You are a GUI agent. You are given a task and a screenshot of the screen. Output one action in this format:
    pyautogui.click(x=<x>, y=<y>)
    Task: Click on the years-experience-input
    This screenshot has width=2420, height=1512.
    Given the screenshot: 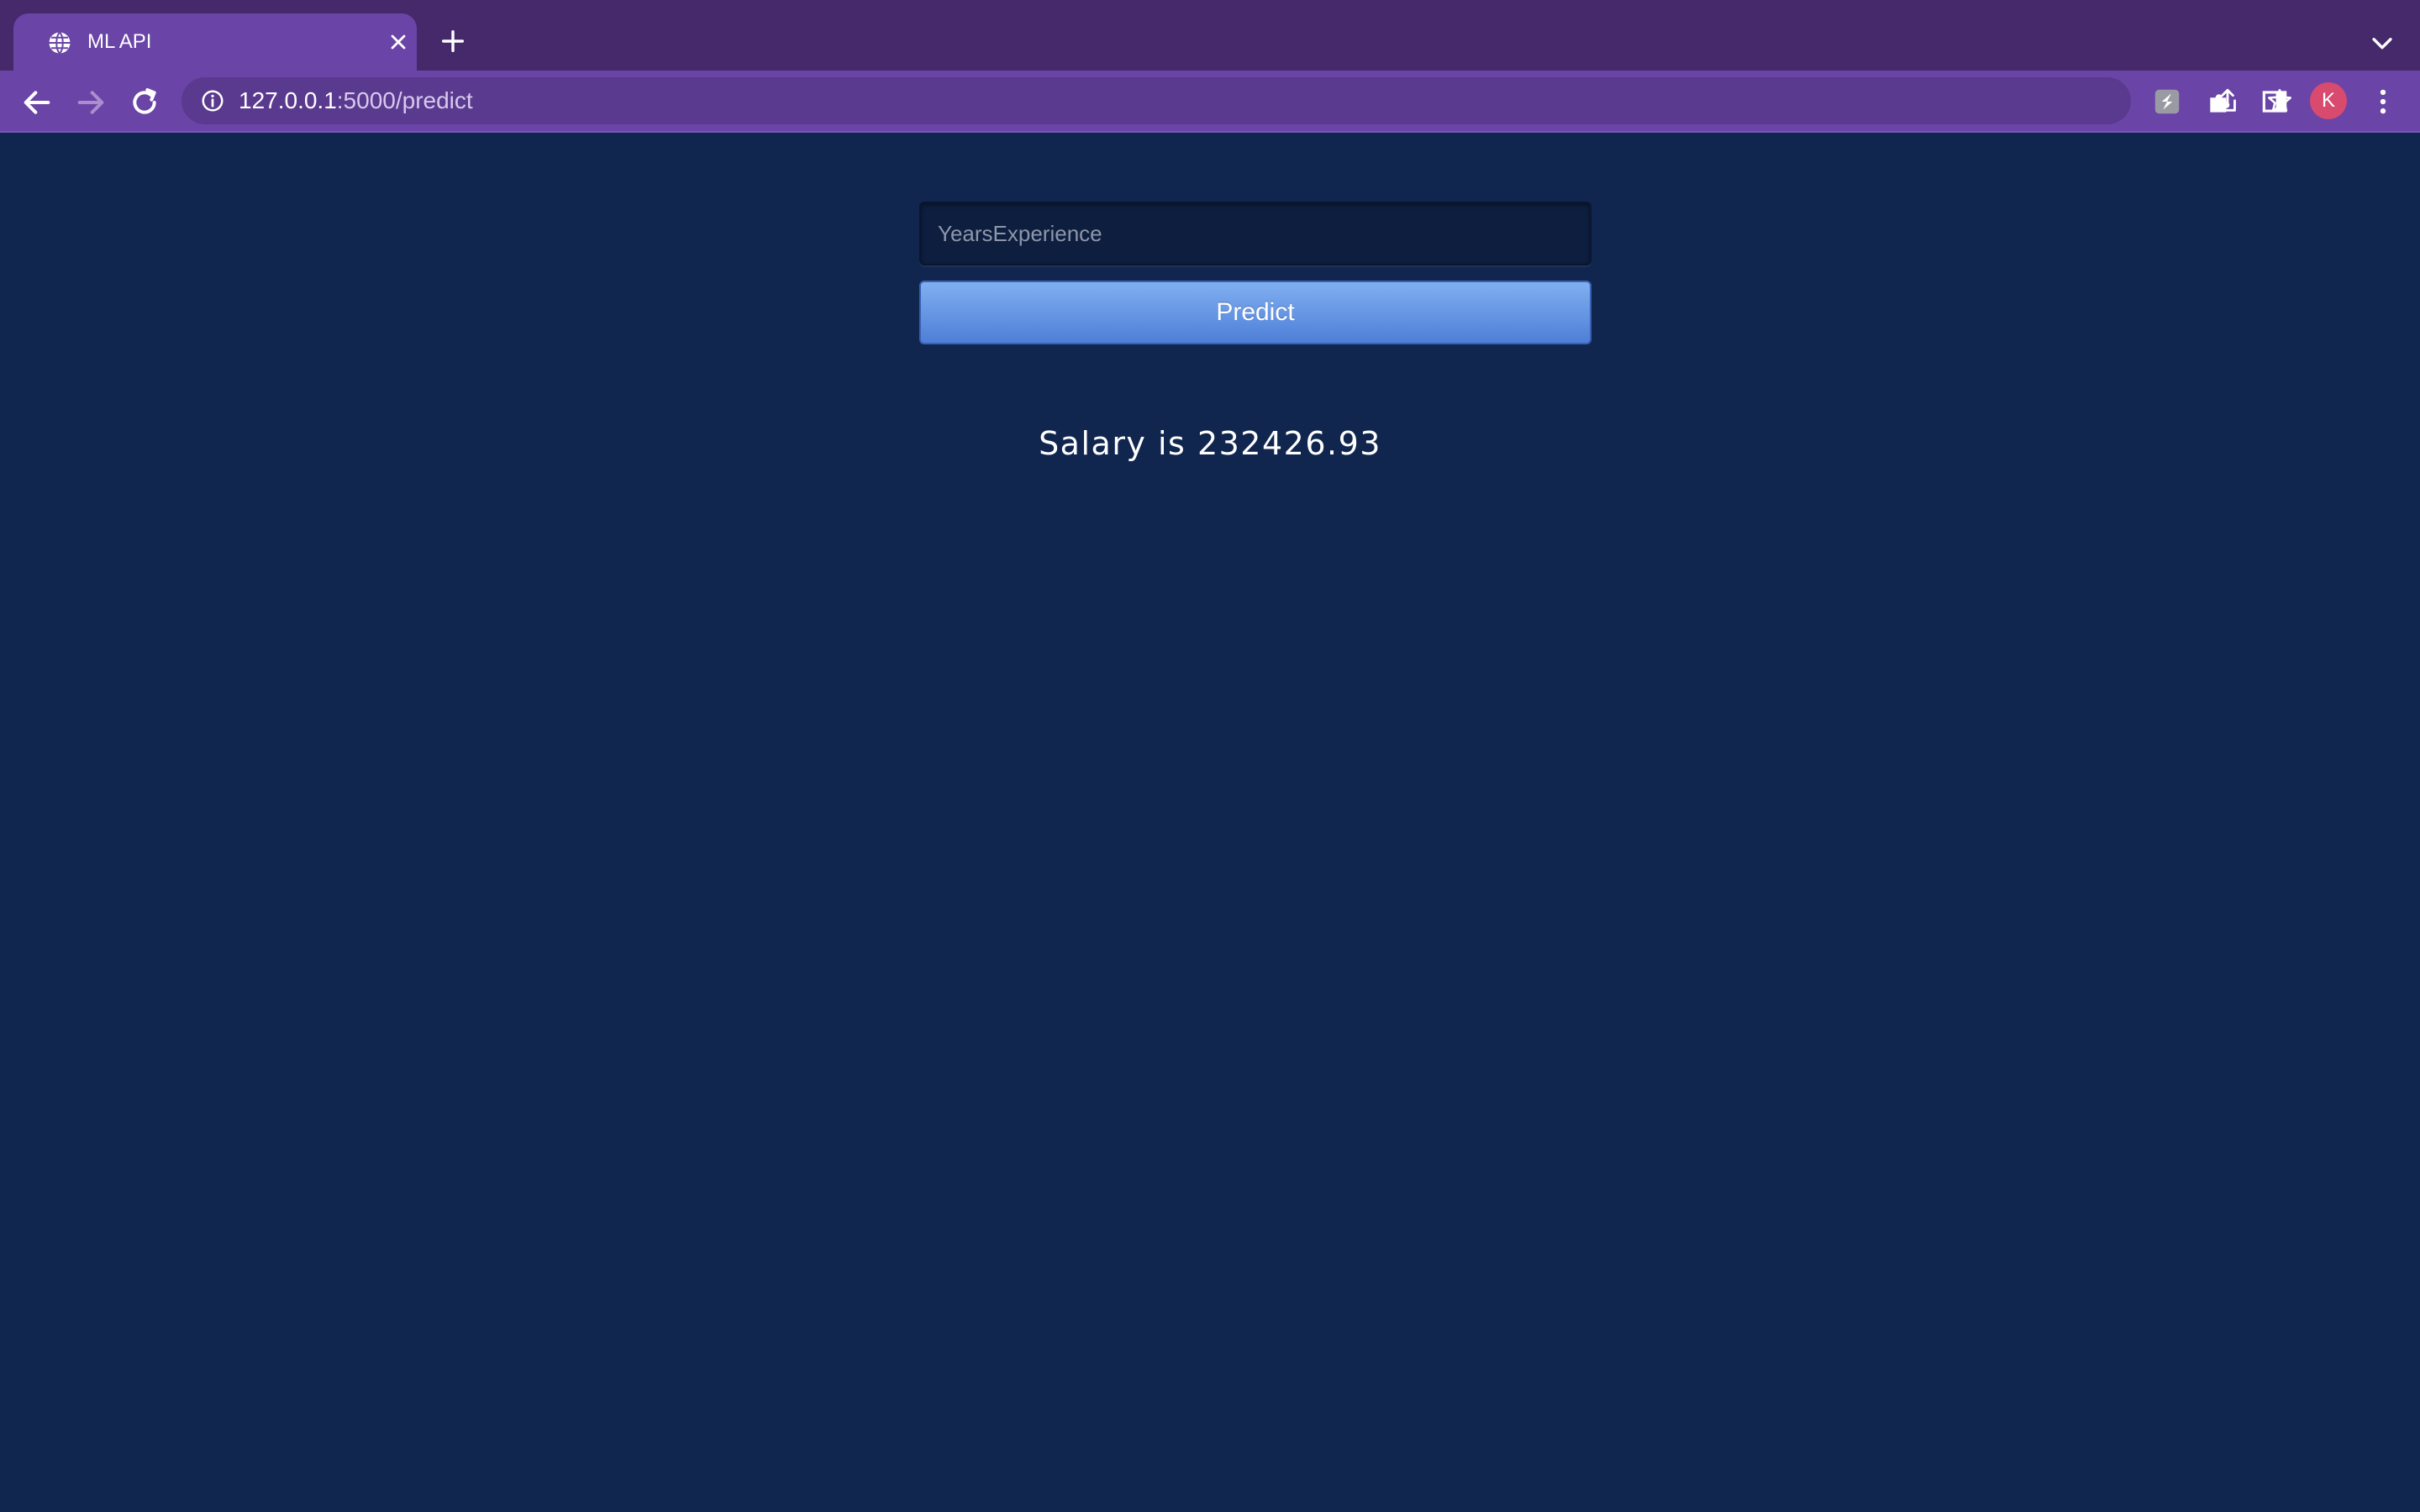 What is the action you would take?
    pyautogui.click(x=1255, y=233)
    